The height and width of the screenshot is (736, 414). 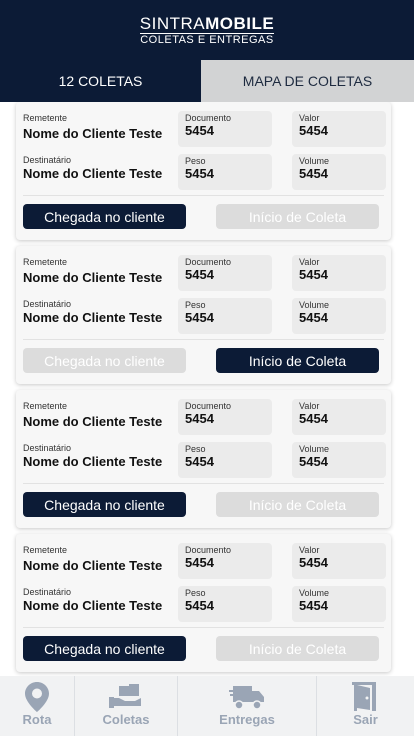 I want to click on map-pin-icon, so click(x=37, y=697).